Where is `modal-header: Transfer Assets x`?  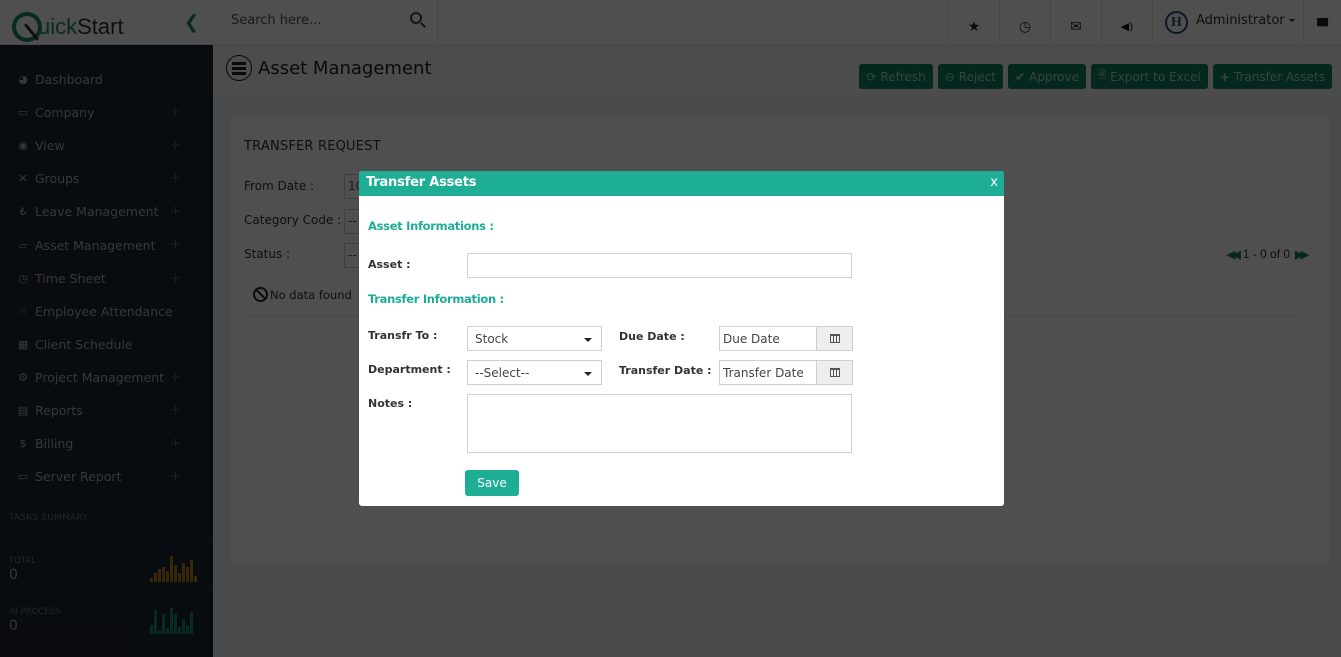 modal-header: Transfer Assets x is located at coordinates (681, 183).